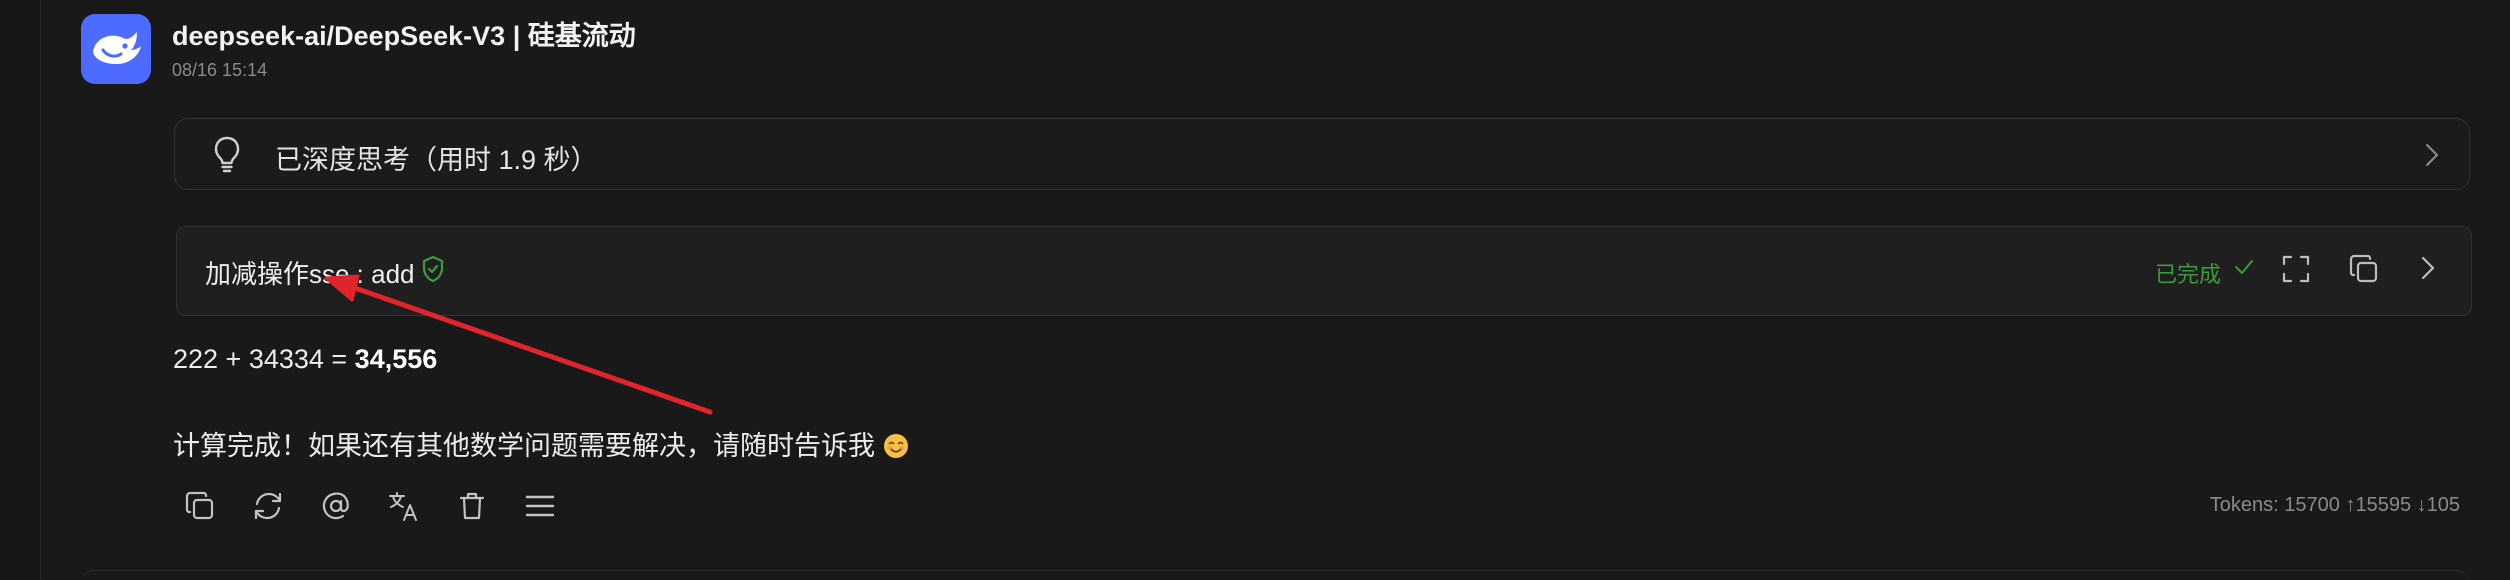  What do you see at coordinates (2334, 505) in the screenshot?
I see `token-usage: Tokens: 15700 ↑15595 ↓105` at bounding box center [2334, 505].